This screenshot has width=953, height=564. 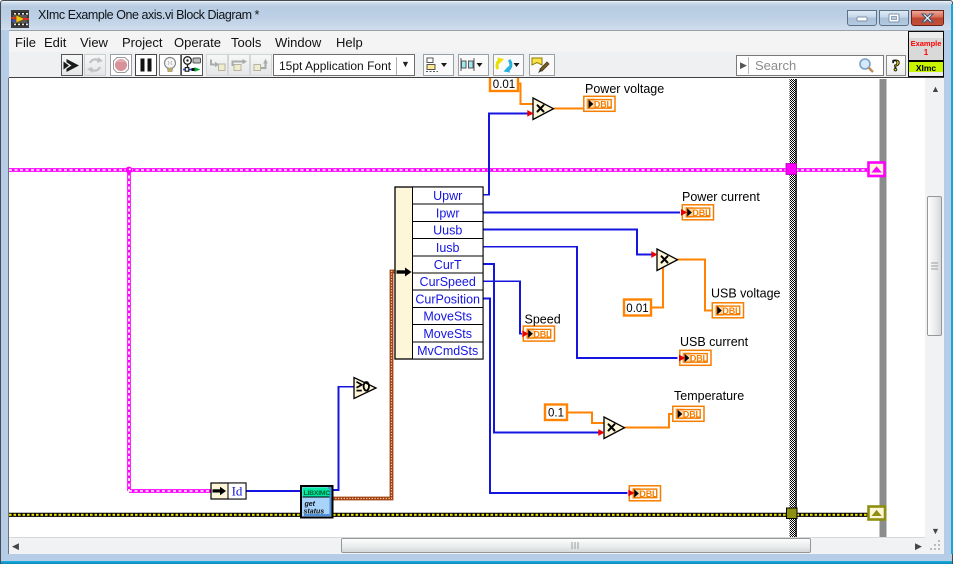 What do you see at coordinates (447, 231) in the screenshot?
I see `svg-text: Uusb` at bounding box center [447, 231].